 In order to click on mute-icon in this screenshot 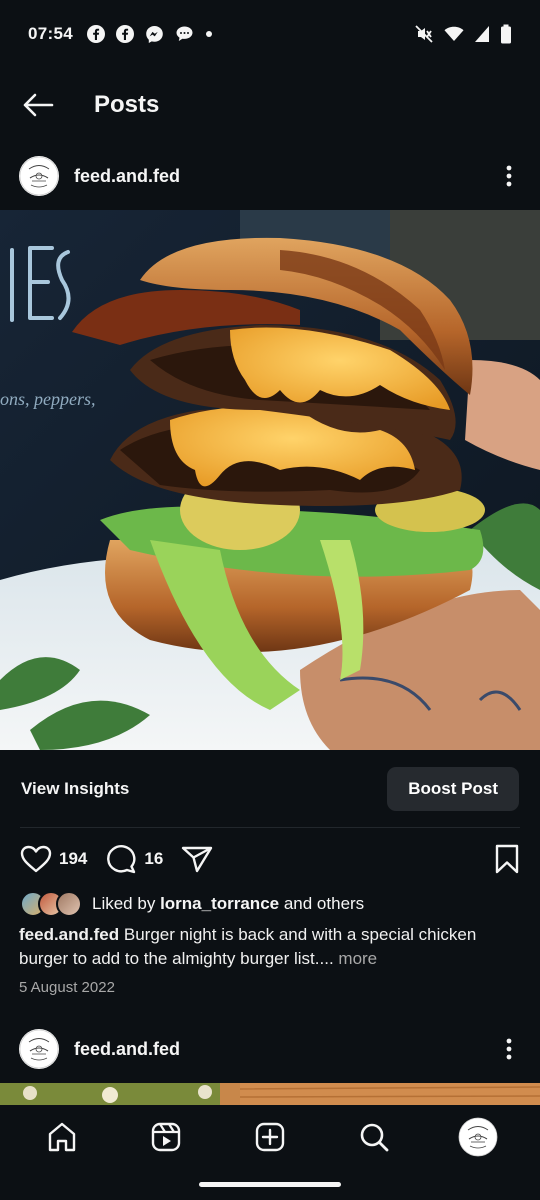, I will do `click(424, 34)`.